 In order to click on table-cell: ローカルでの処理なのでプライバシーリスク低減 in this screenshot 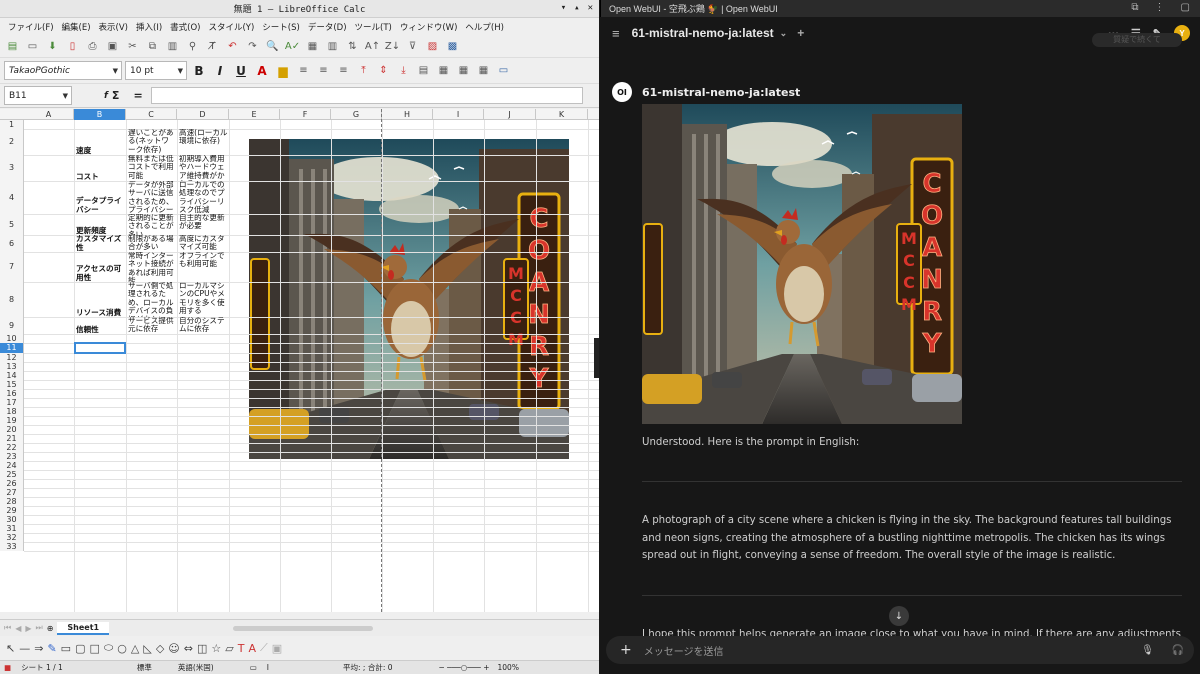, I will do `click(203, 197)`.